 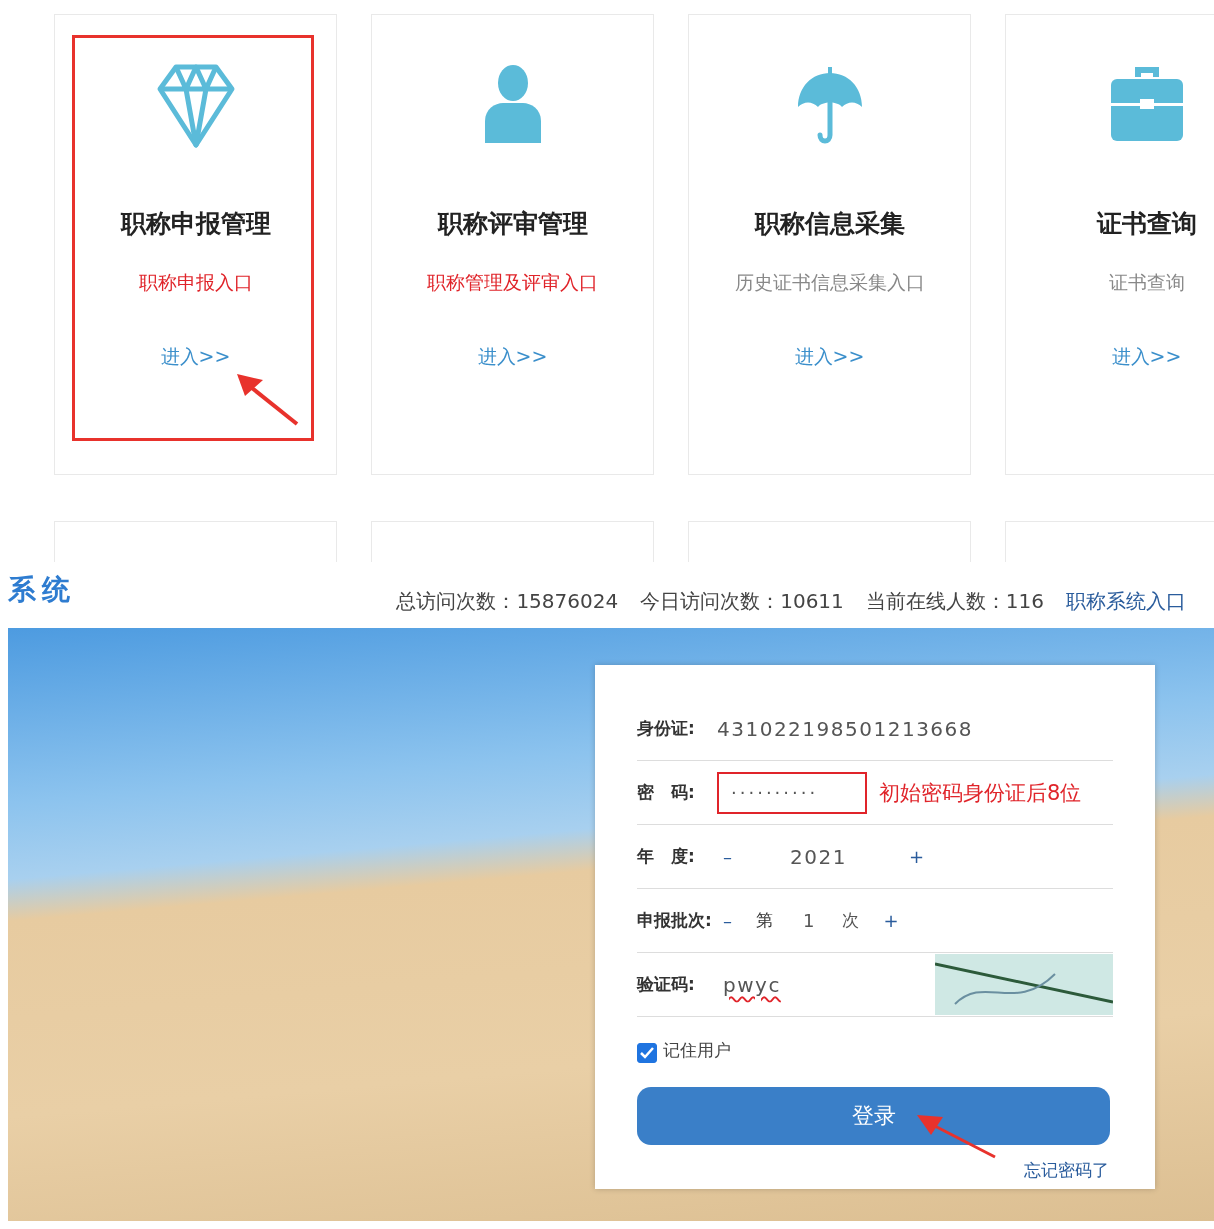 I want to click on login-button: 登录, so click(x=873, y=1116).